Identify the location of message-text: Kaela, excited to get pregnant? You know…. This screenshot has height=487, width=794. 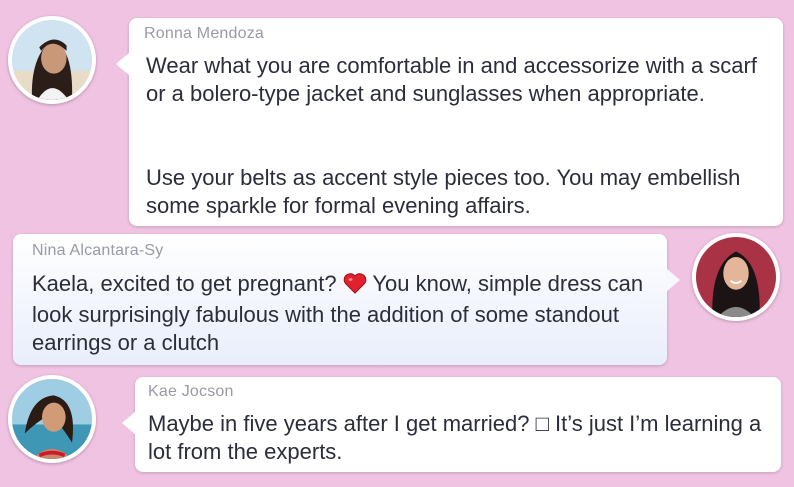
(347, 313).